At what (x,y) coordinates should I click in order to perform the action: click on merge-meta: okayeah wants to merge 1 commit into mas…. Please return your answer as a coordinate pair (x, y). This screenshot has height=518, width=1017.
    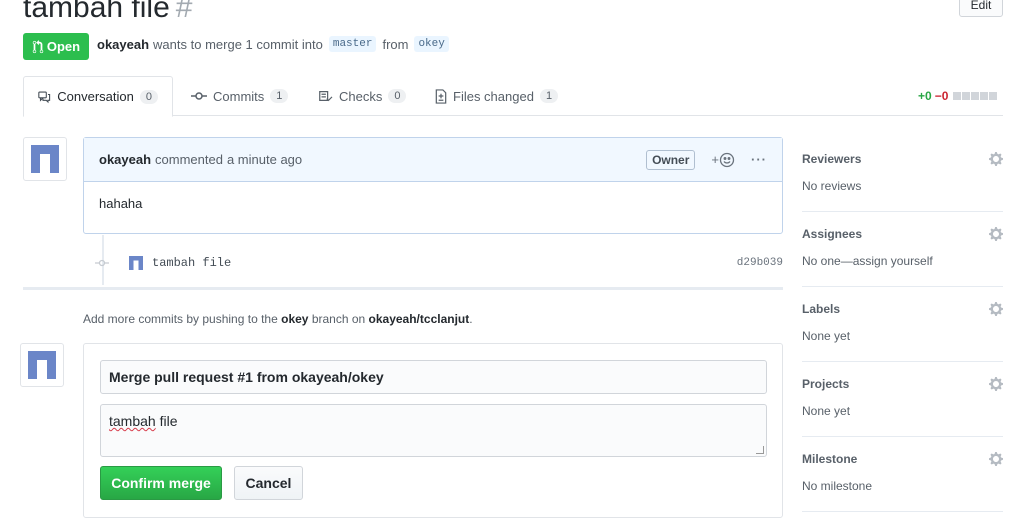
    Looking at the image, I should click on (274, 44).